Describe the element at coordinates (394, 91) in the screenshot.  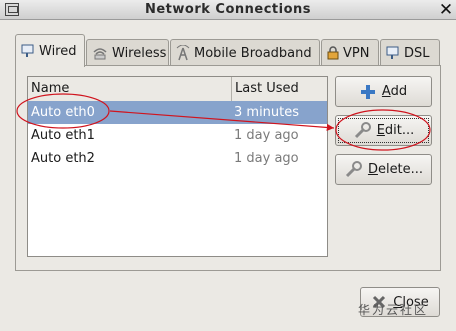
I see `add-button-label: Add` at that location.